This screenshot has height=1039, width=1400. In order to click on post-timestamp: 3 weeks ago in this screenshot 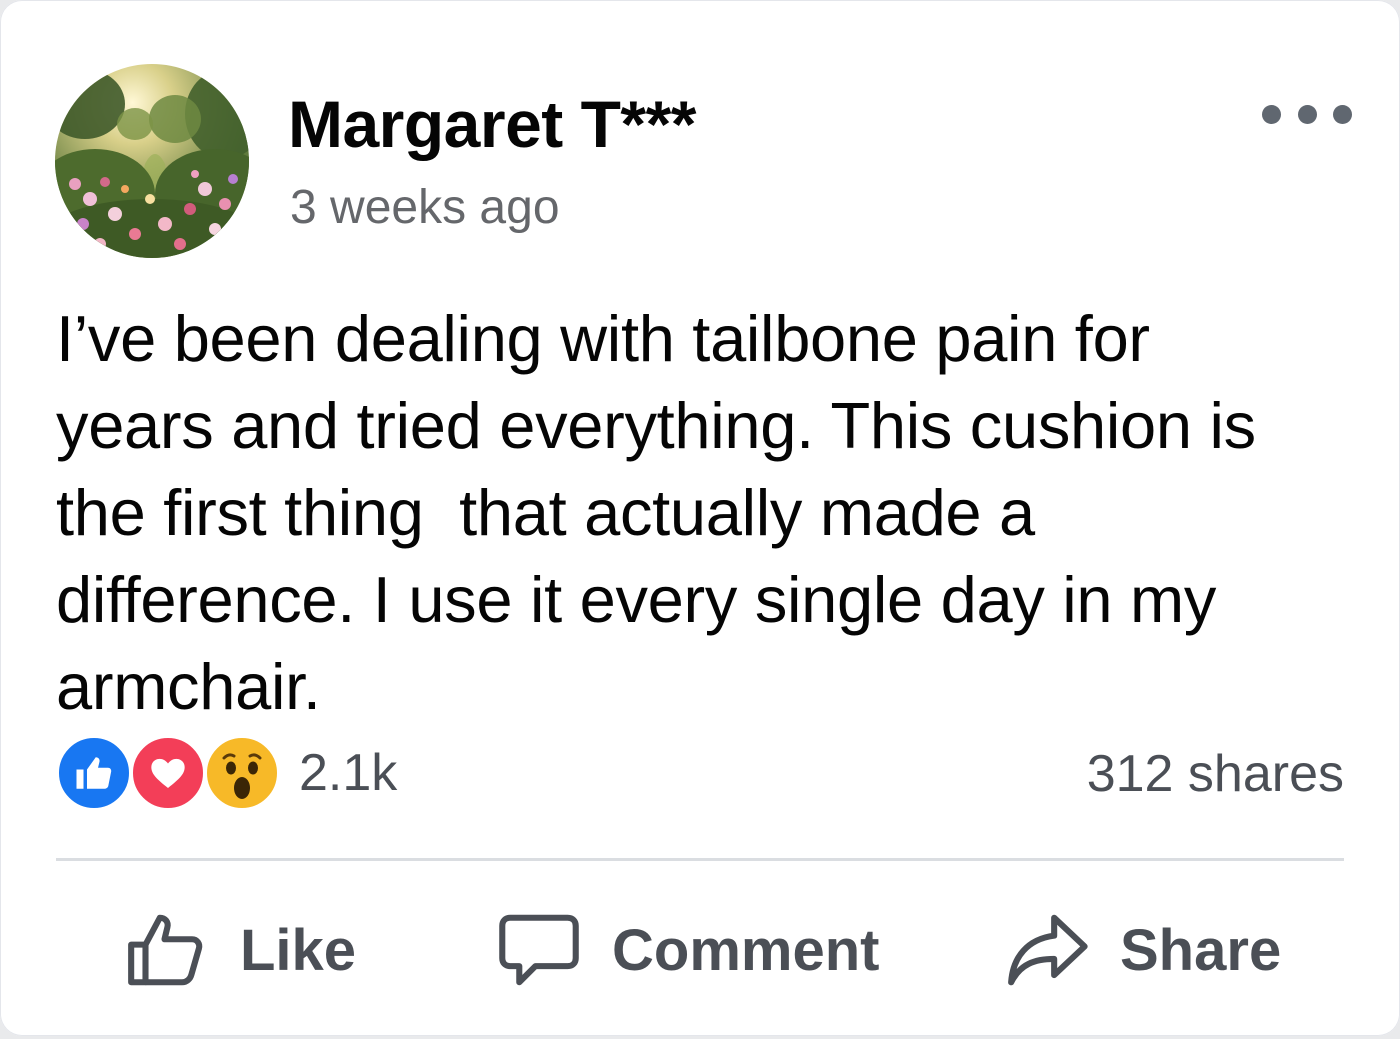, I will do `click(425, 207)`.